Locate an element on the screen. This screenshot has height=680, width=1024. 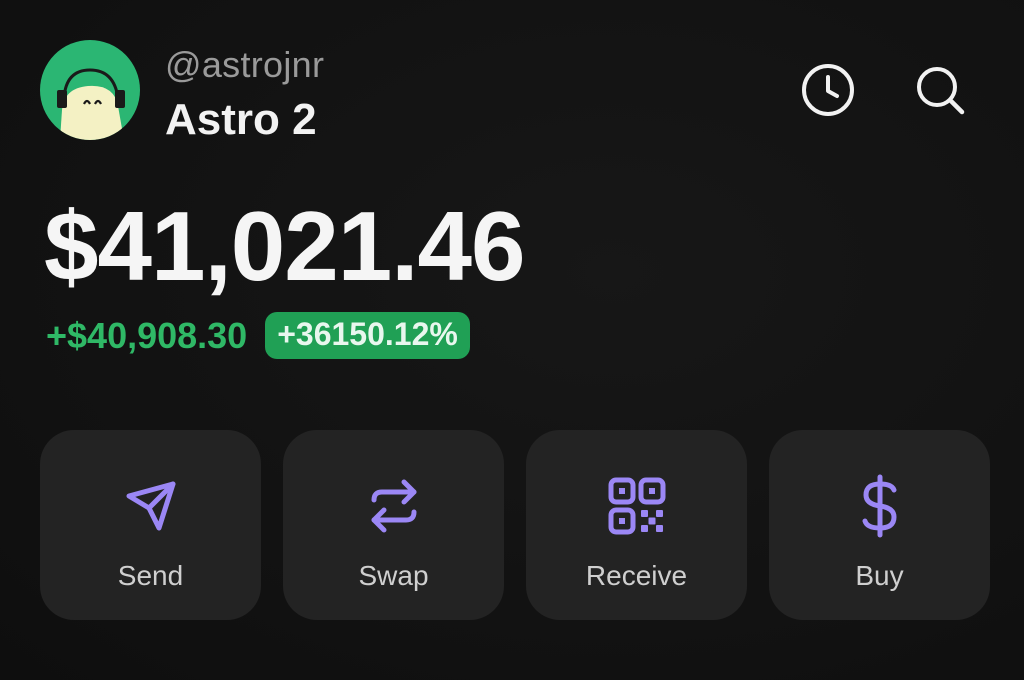
send-button: Send is located at coordinates (150, 525).